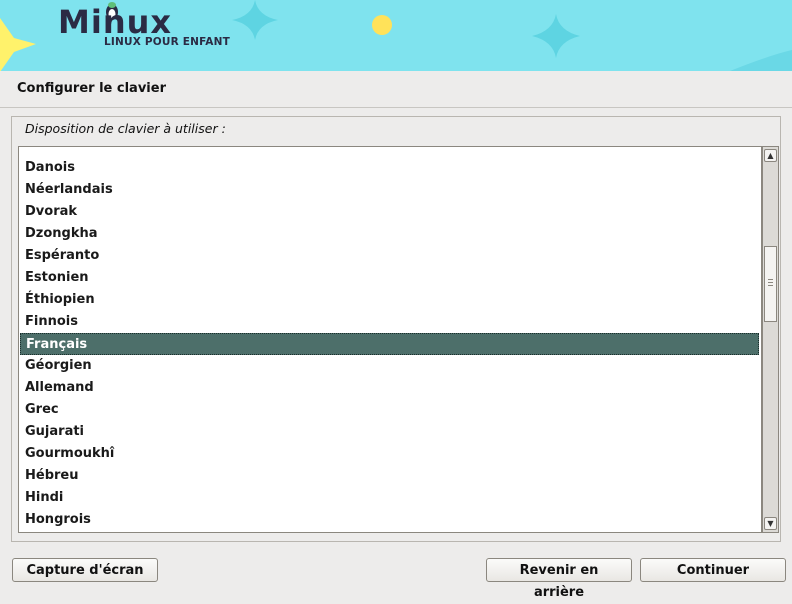  Describe the element at coordinates (390, 388) in the screenshot. I see `list-item: Allemand` at that location.